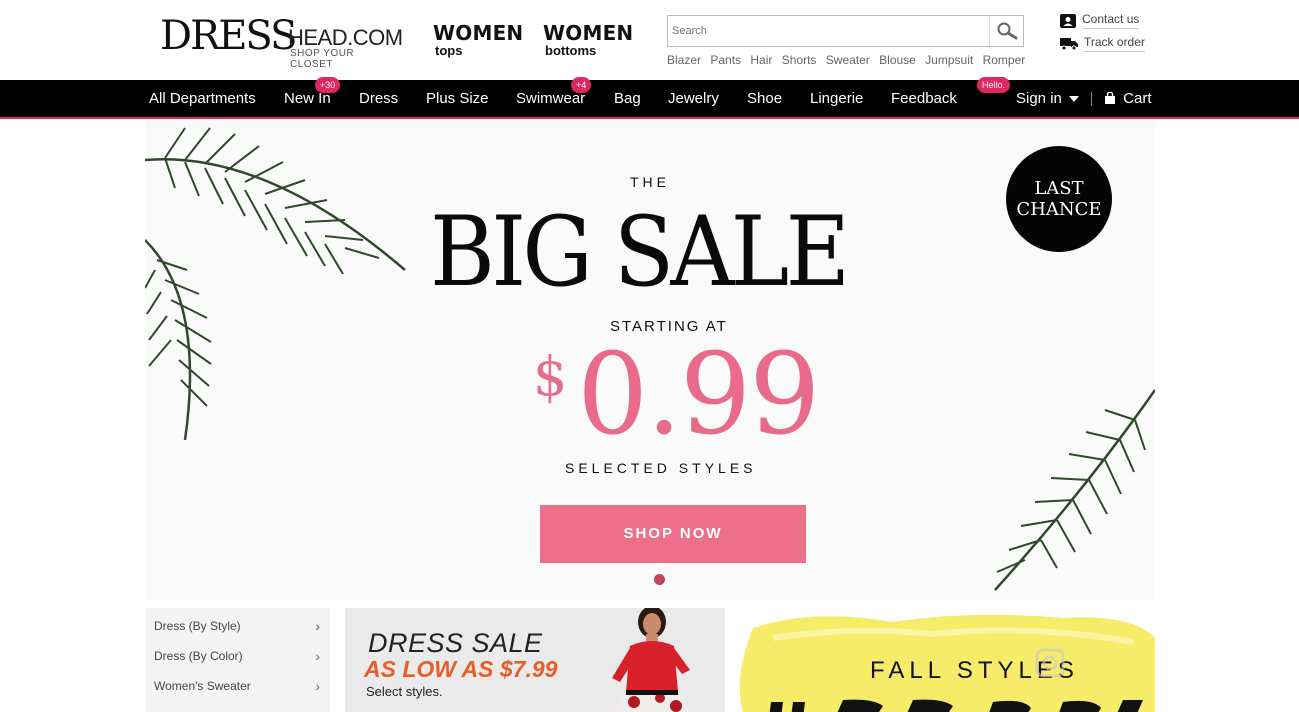 The image size is (1299, 712). What do you see at coordinates (684, 60) in the screenshot?
I see `hot-word: Blazer` at bounding box center [684, 60].